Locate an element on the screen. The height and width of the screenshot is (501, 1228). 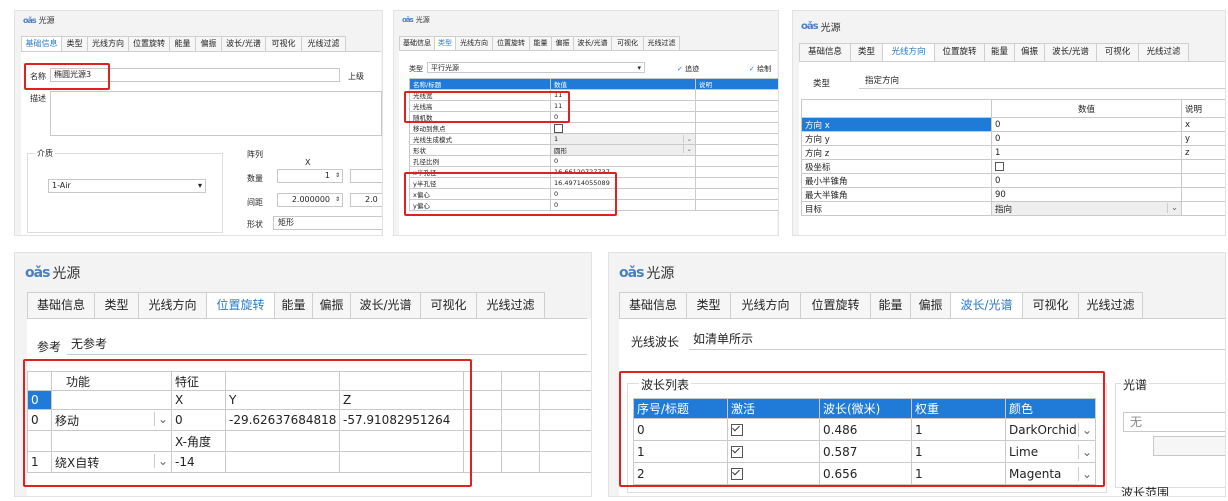
spectrum-field: 无 is located at coordinates (1174, 422).